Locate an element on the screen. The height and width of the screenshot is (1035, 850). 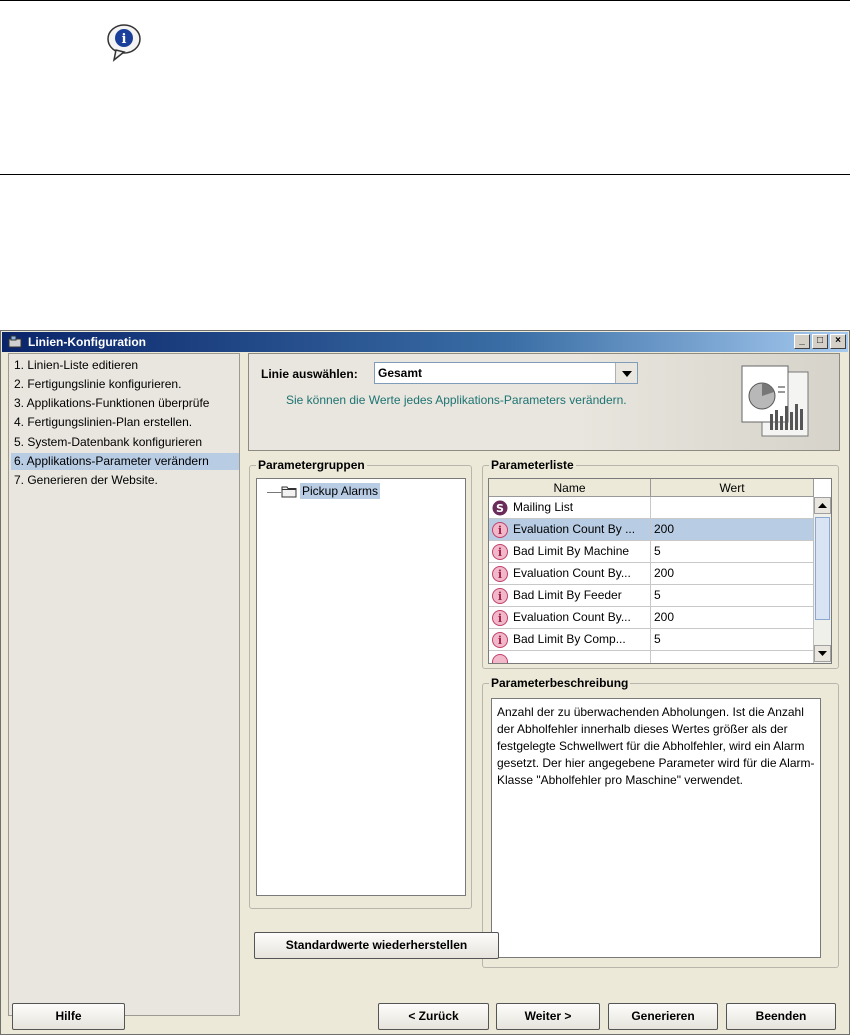
nav-step-1: 1. Linien-Liste editieren is located at coordinates (125, 365).